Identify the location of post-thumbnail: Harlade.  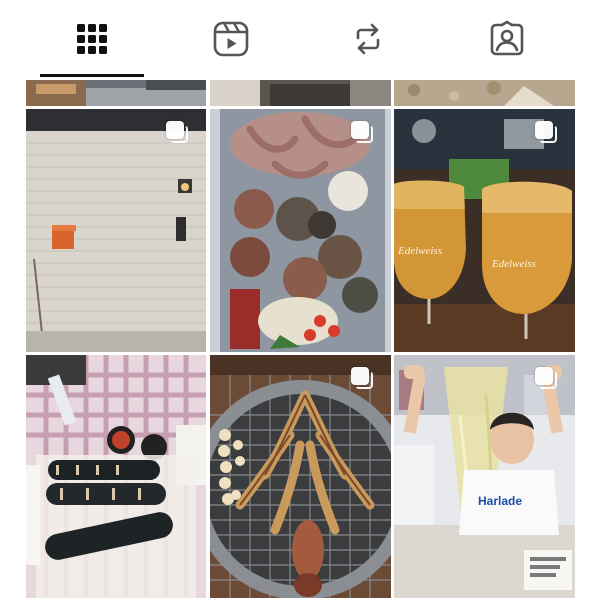
(484, 476).